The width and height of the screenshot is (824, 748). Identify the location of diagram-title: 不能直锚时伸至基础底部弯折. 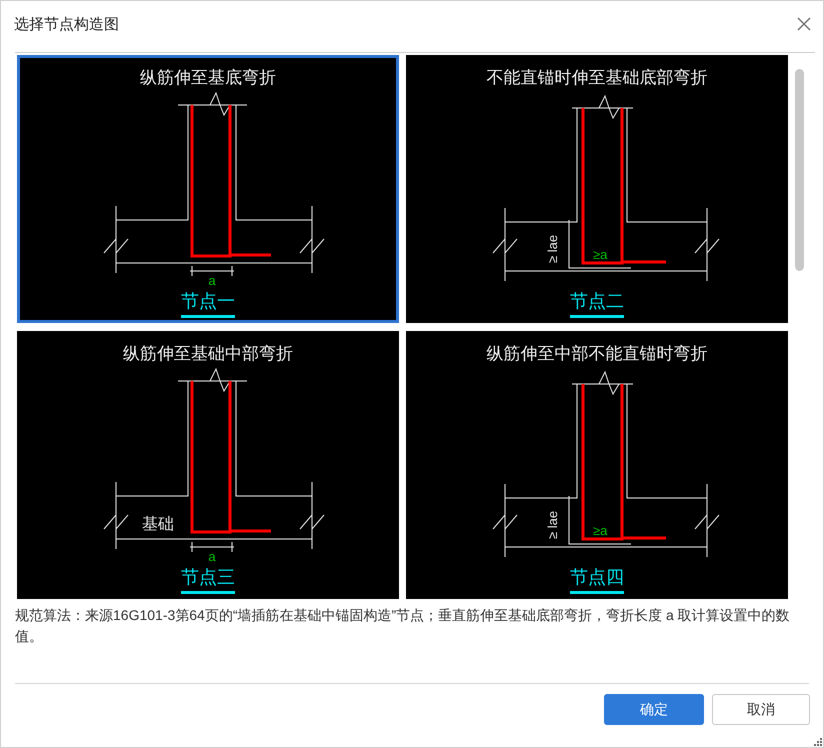
(597, 78).